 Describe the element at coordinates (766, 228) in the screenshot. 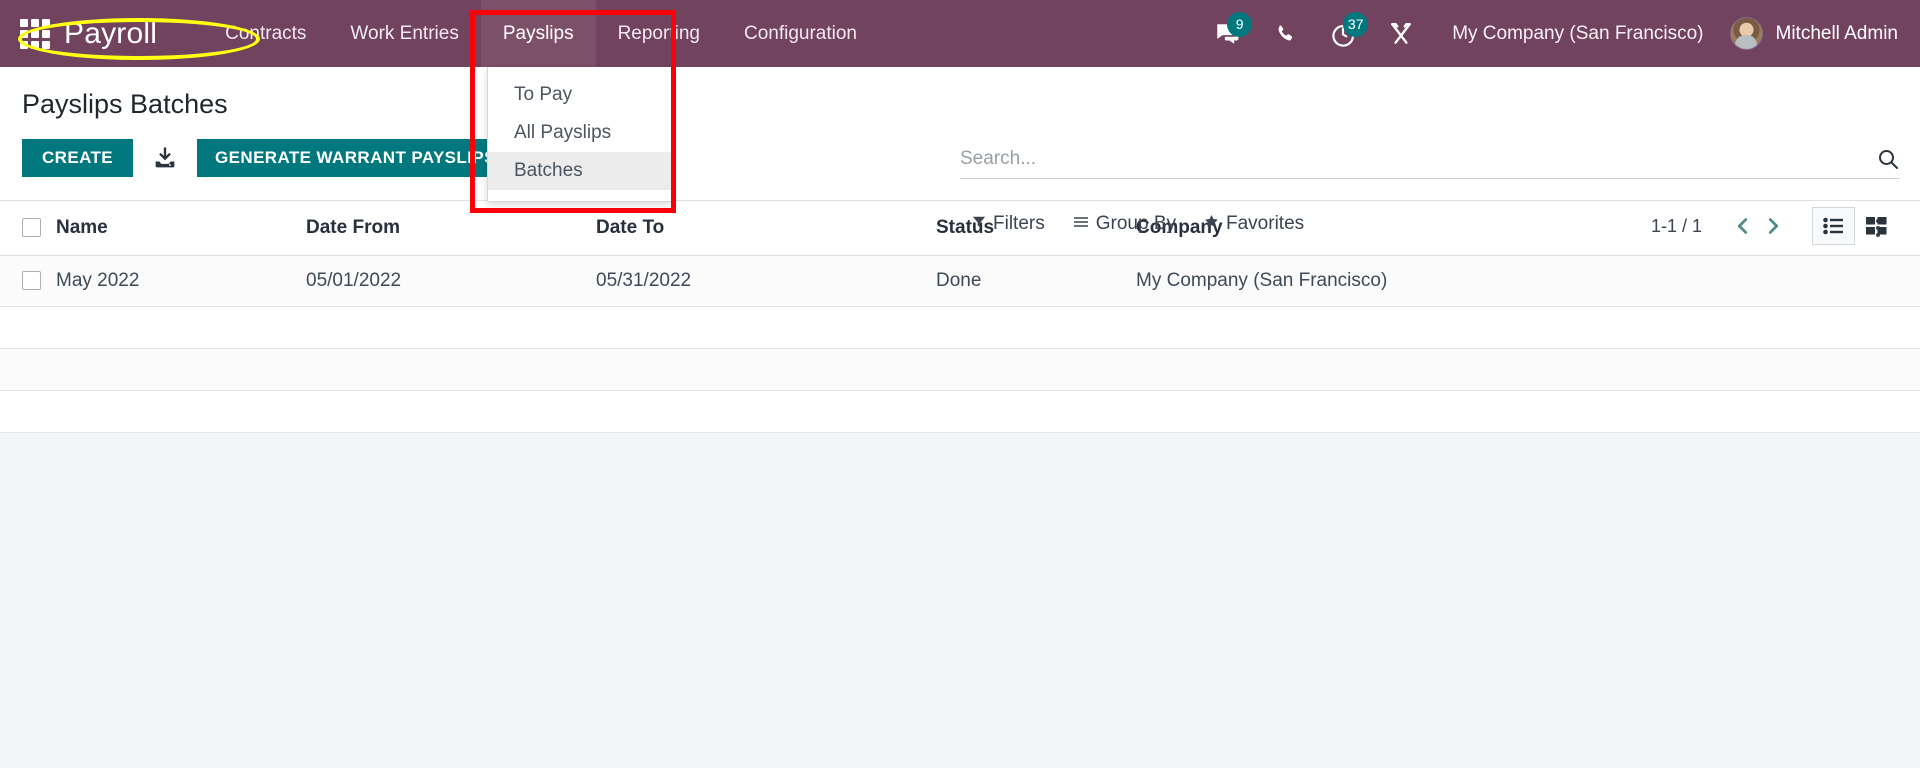

I see `column-header-date-to: Date To` at that location.